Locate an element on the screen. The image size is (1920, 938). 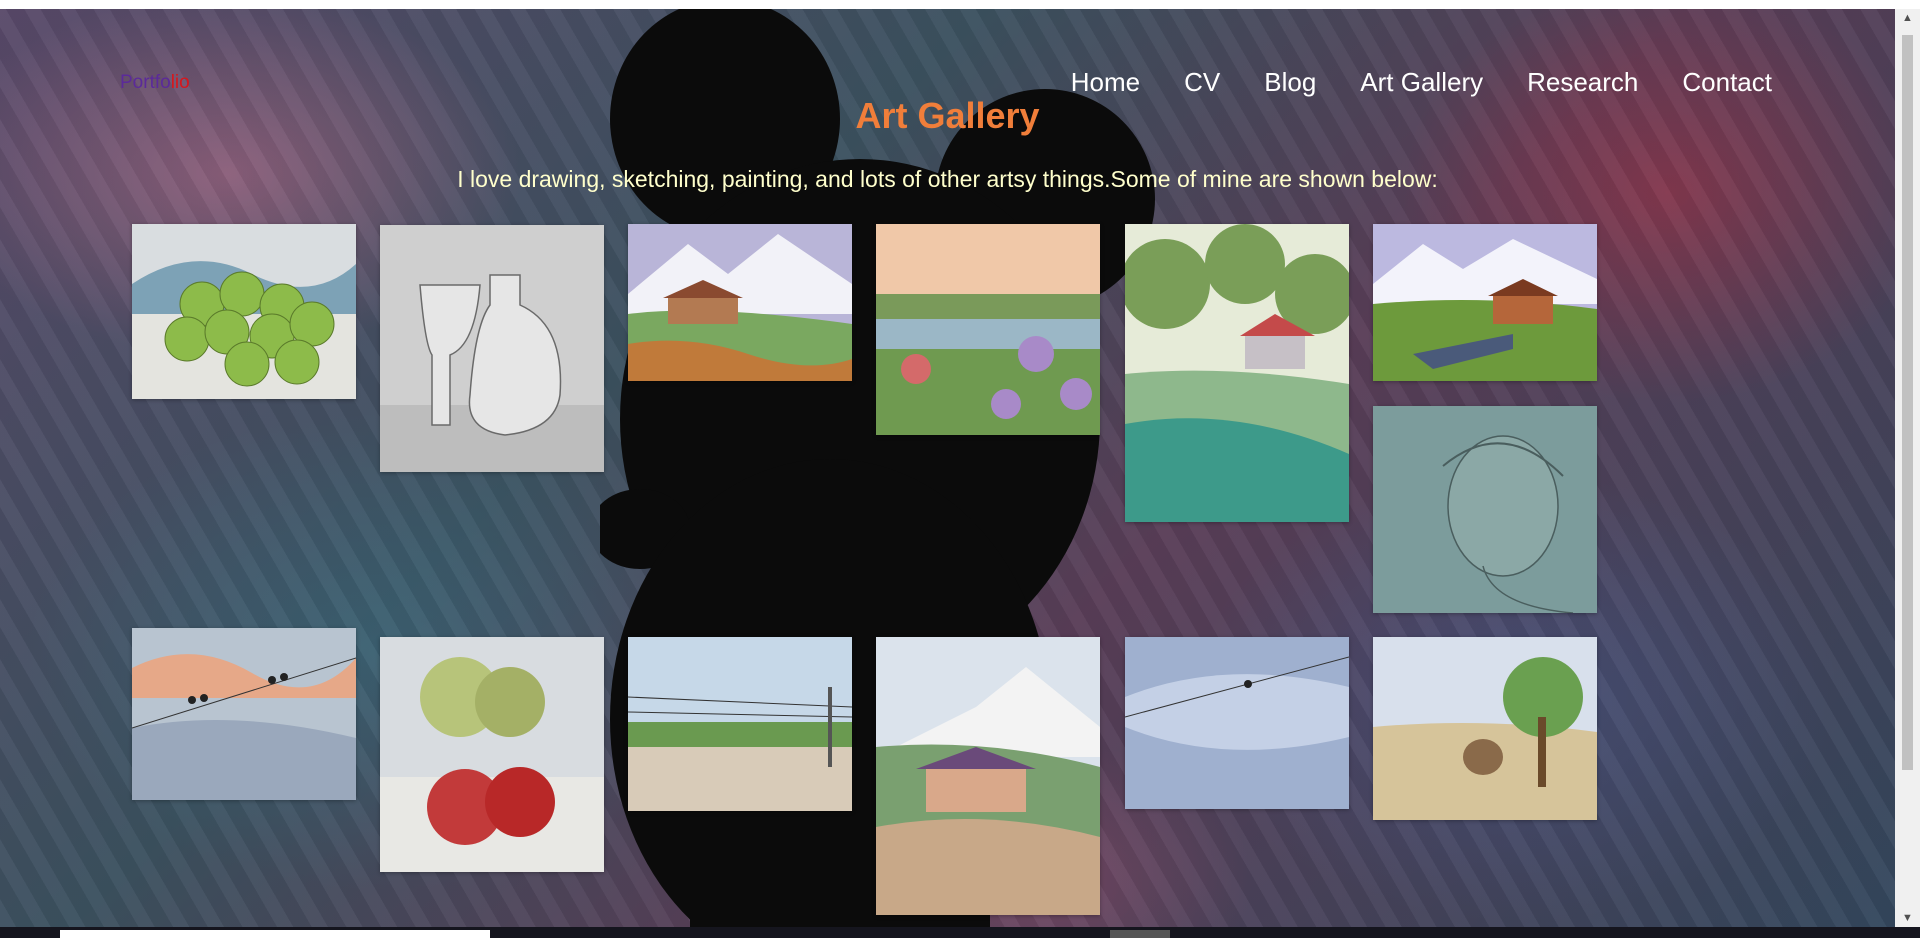
nav-art-gallery: Art Gallery is located at coordinates (1421, 82).